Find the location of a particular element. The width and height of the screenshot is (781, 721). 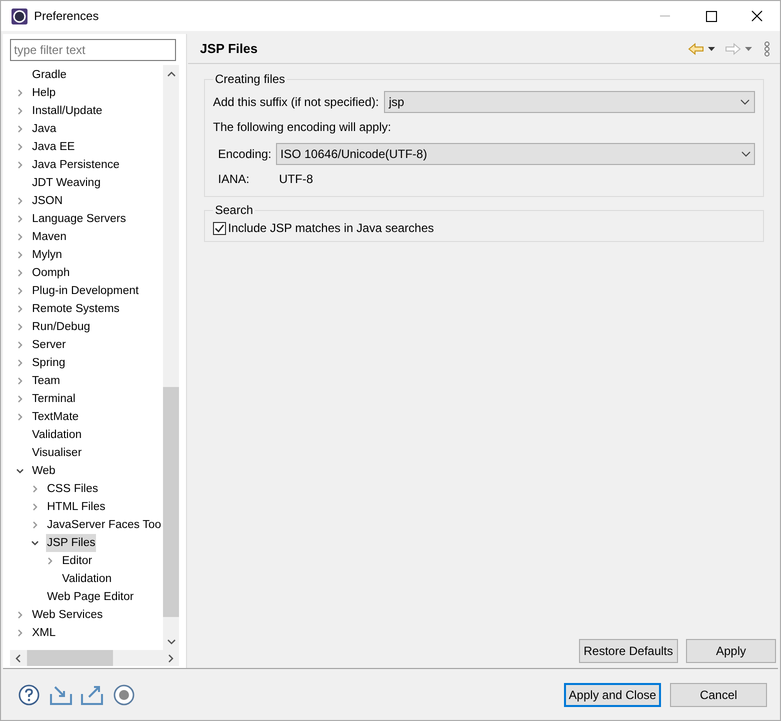

suffix-label: Add this suffix (if not specified): is located at coordinates (296, 102).